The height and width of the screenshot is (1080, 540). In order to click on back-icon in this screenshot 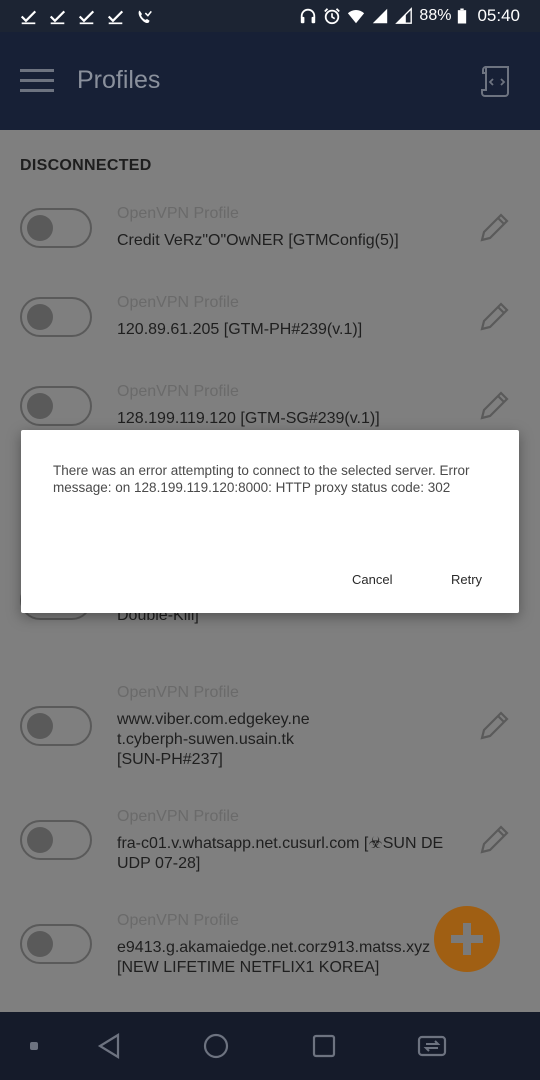, I will do `click(110, 1046)`.